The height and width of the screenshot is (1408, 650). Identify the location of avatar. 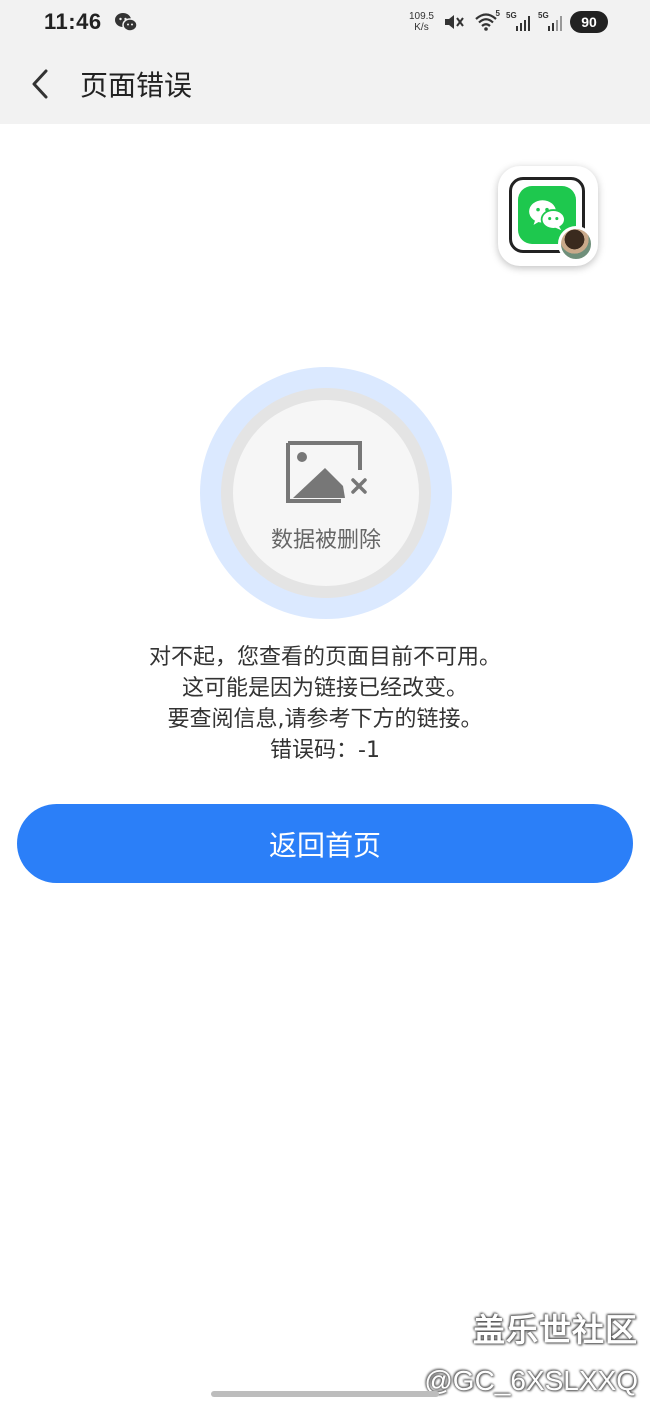
(576, 244).